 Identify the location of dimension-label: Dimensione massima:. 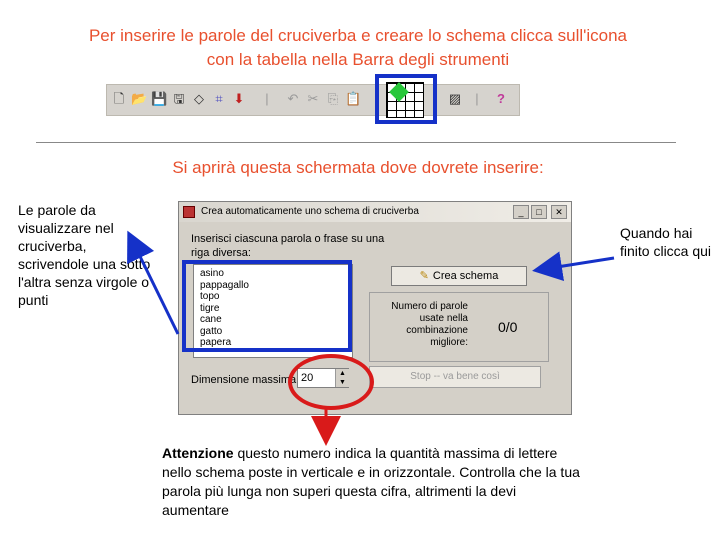
(245, 380).